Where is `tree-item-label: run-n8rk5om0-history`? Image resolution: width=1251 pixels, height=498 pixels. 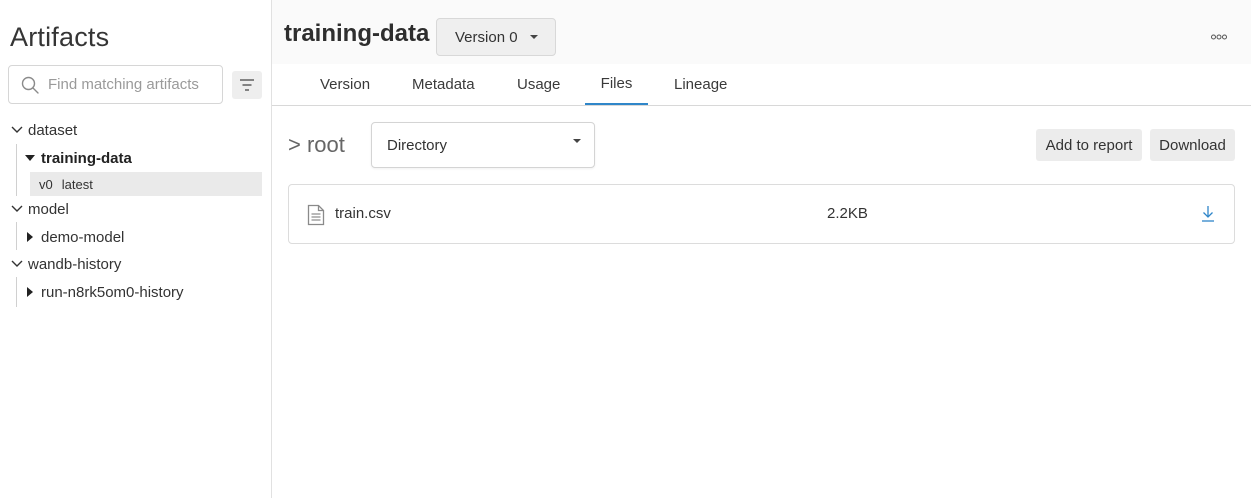 tree-item-label: run-n8rk5om0-history is located at coordinates (112, 292).